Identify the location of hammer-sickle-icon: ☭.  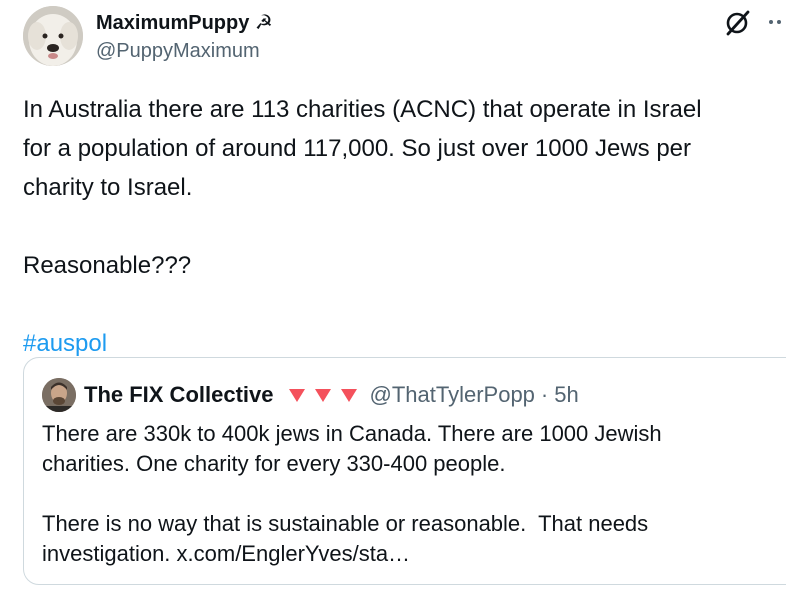
(263, 23).